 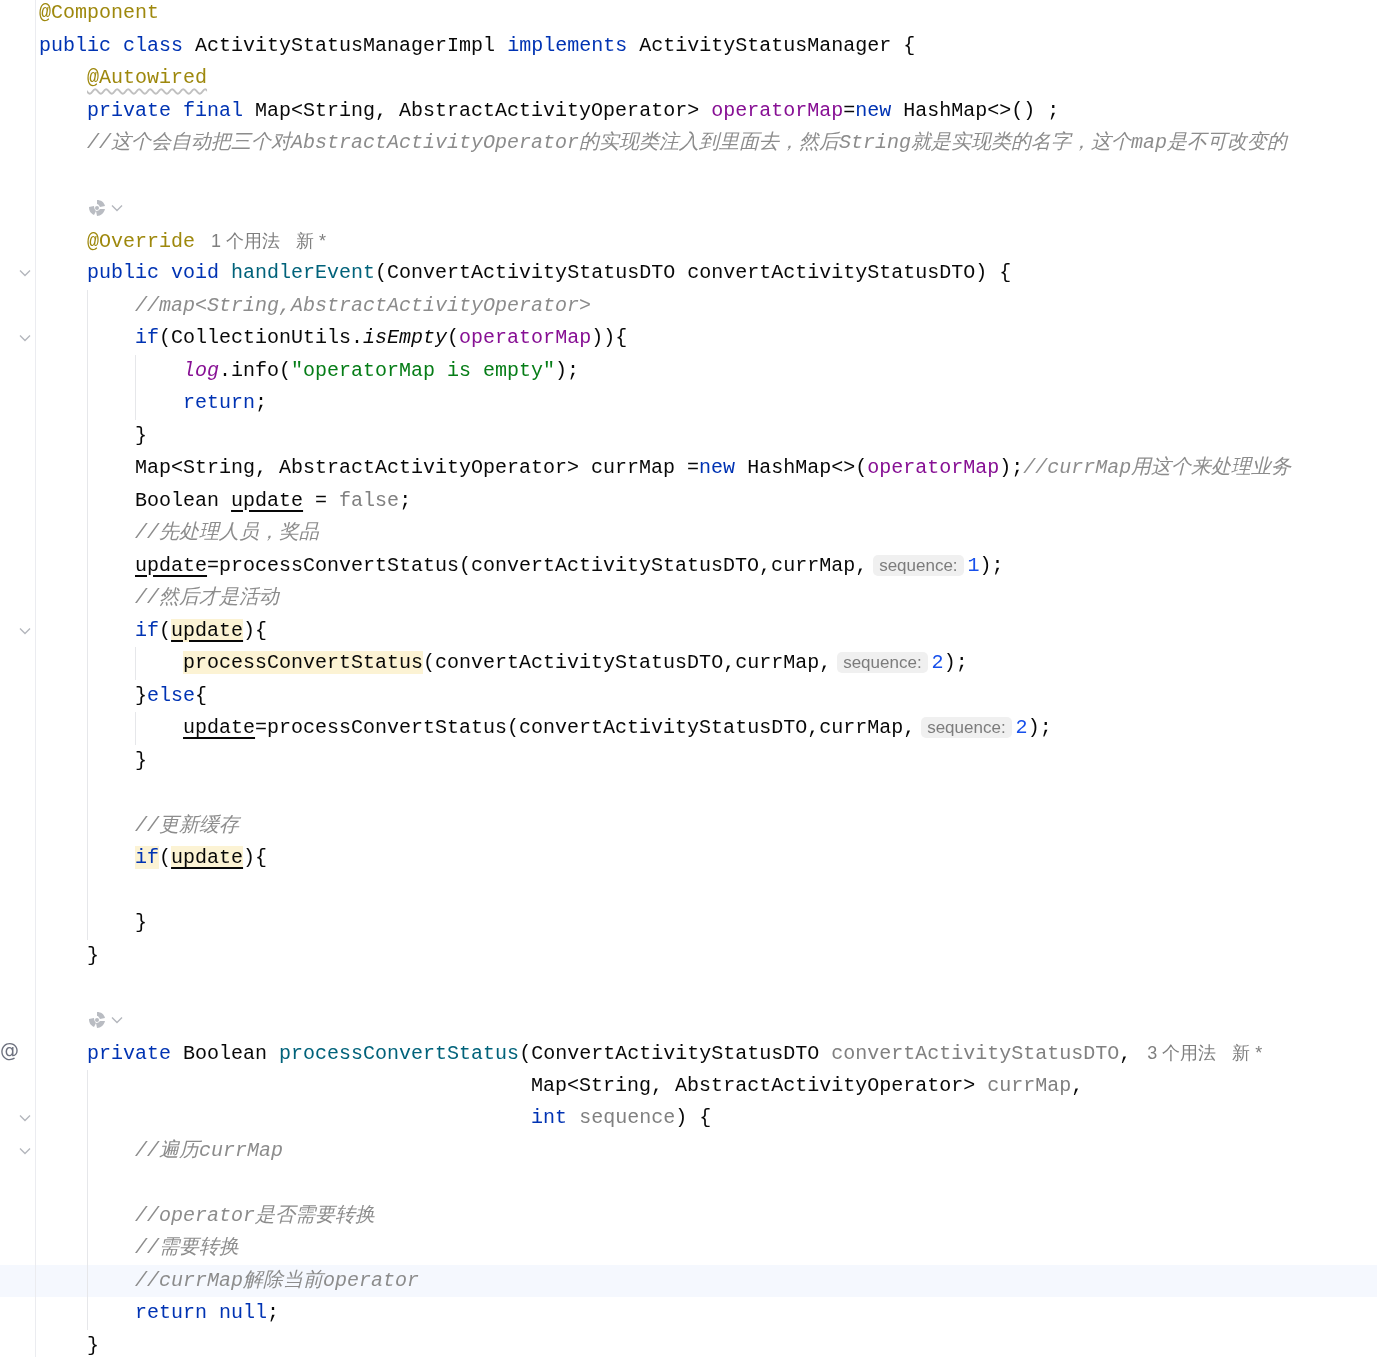 I want to click on code-comment: //currMap用这个来处理业务, so click(x=1157, y=467).